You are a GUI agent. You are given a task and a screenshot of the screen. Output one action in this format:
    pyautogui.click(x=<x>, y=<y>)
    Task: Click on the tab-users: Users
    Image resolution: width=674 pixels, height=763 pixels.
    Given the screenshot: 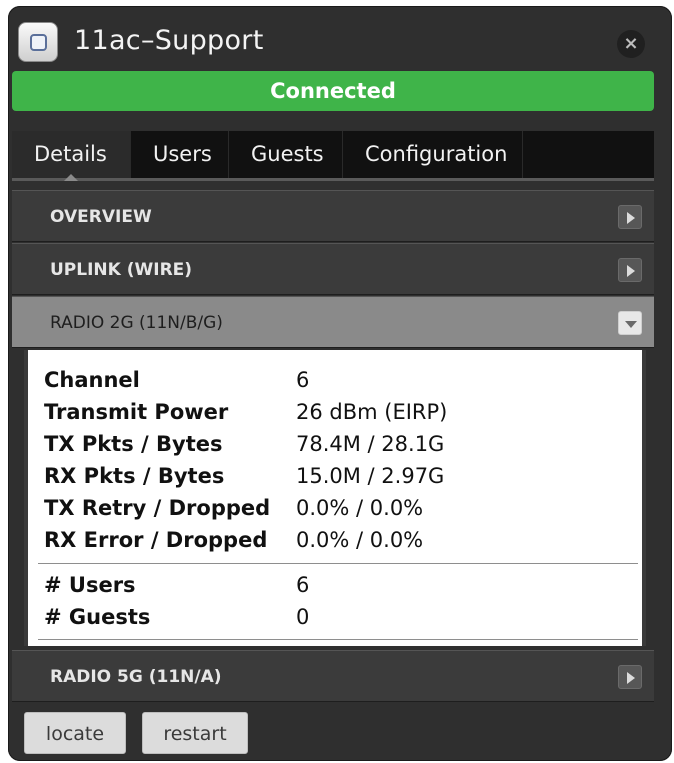 What is the action you would take?
    pyautogui.click(x=180, y=154)
    